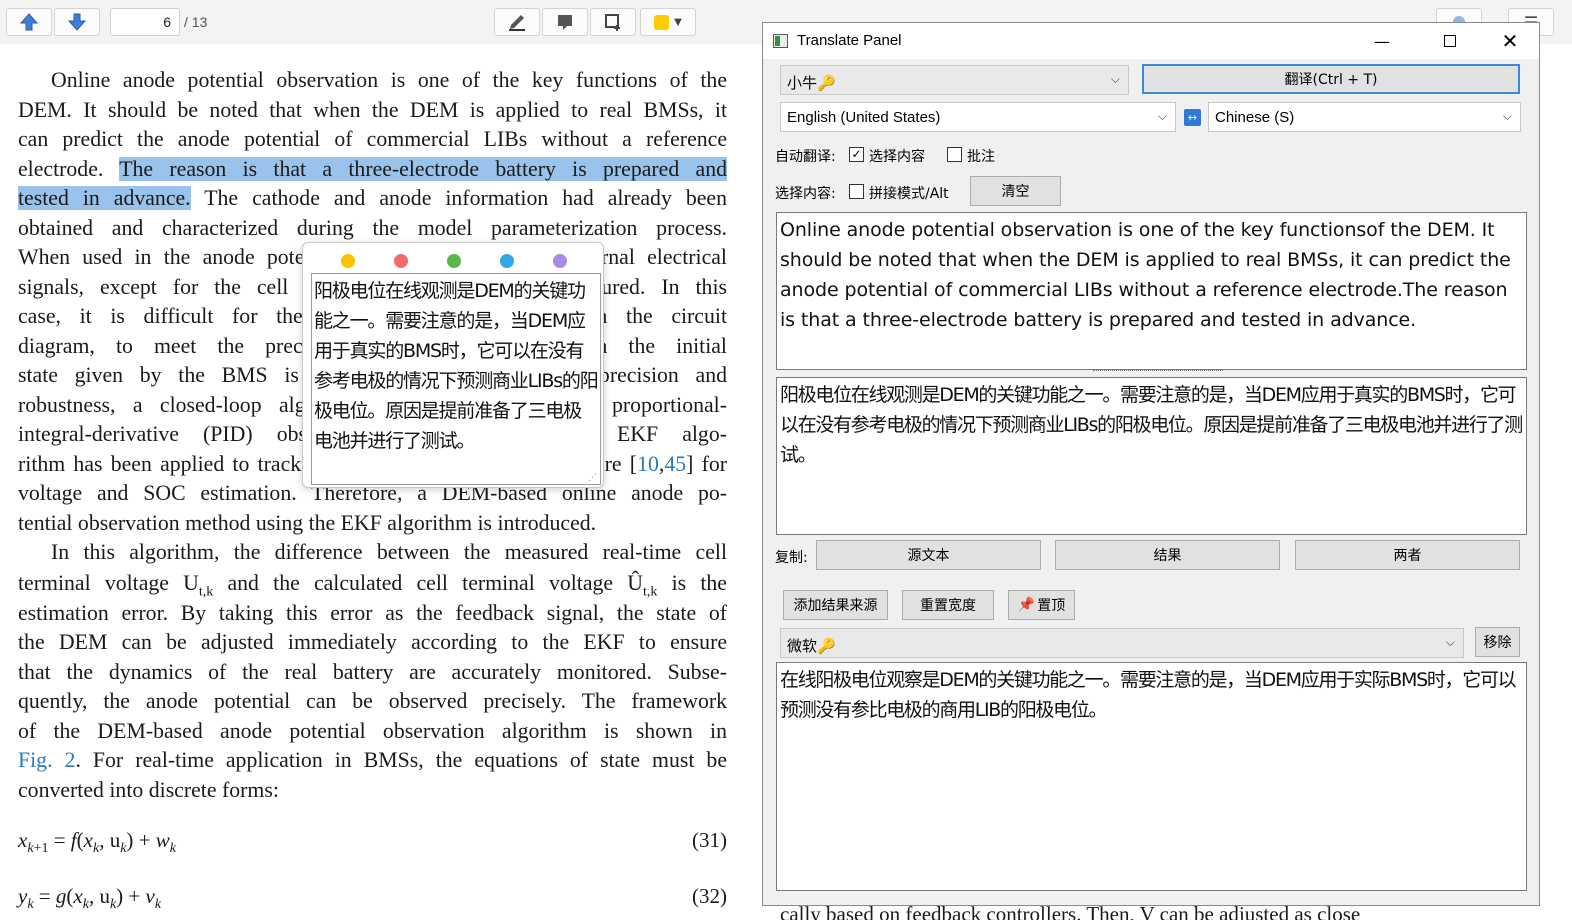 The width and height of the screenshot is (1572, 920). I want to click on pin-button-label: 置顶, so click(1051, 606).